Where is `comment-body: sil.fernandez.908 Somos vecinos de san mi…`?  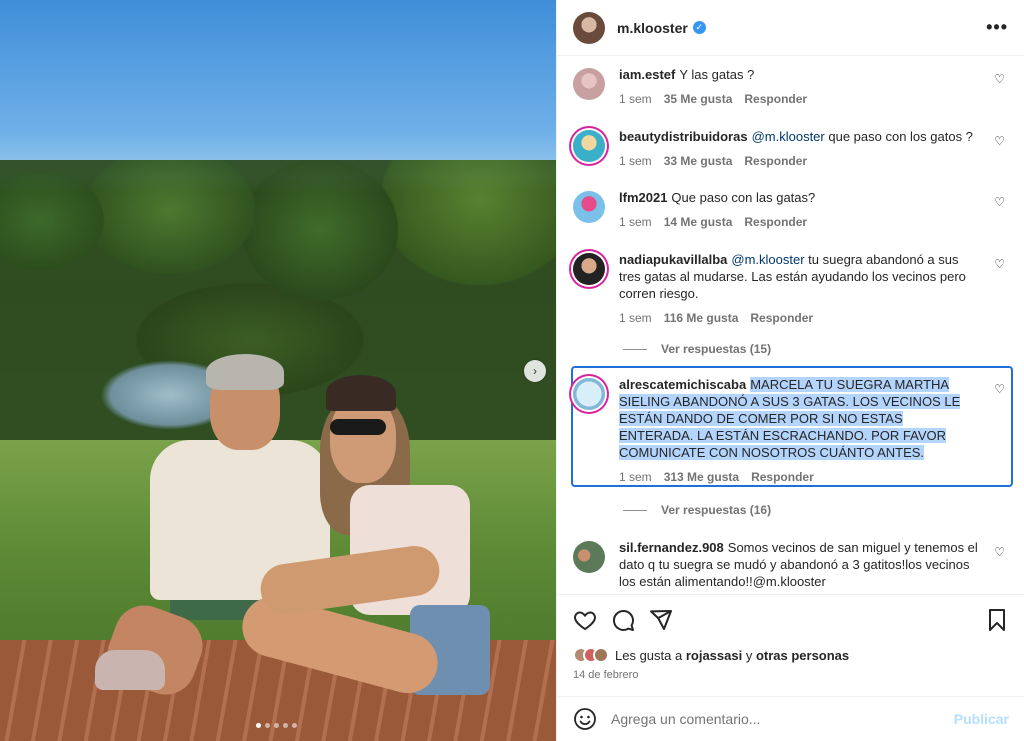
comment-body: sil.fernandez.908 Somos vecinos de san mi… is located at coordinates (799, 564).